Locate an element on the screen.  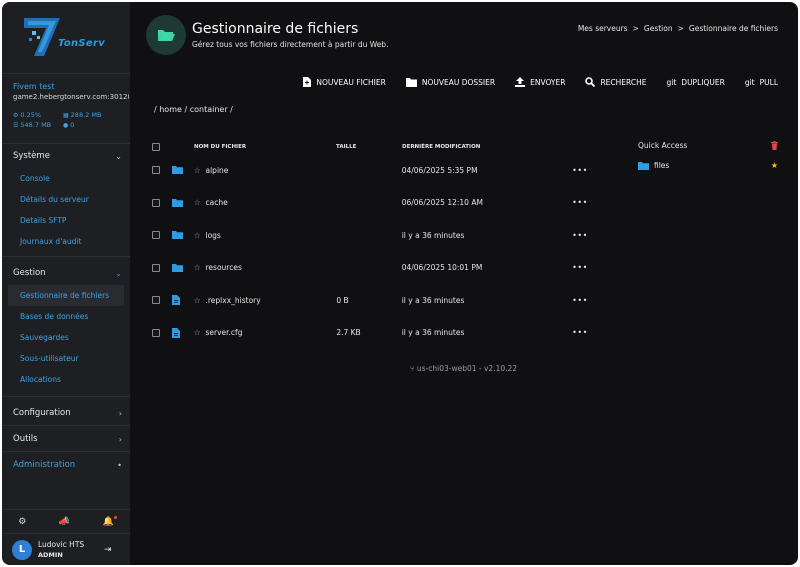
section-gestion: Gestion ⌄ is located at coordinates (66, 273).